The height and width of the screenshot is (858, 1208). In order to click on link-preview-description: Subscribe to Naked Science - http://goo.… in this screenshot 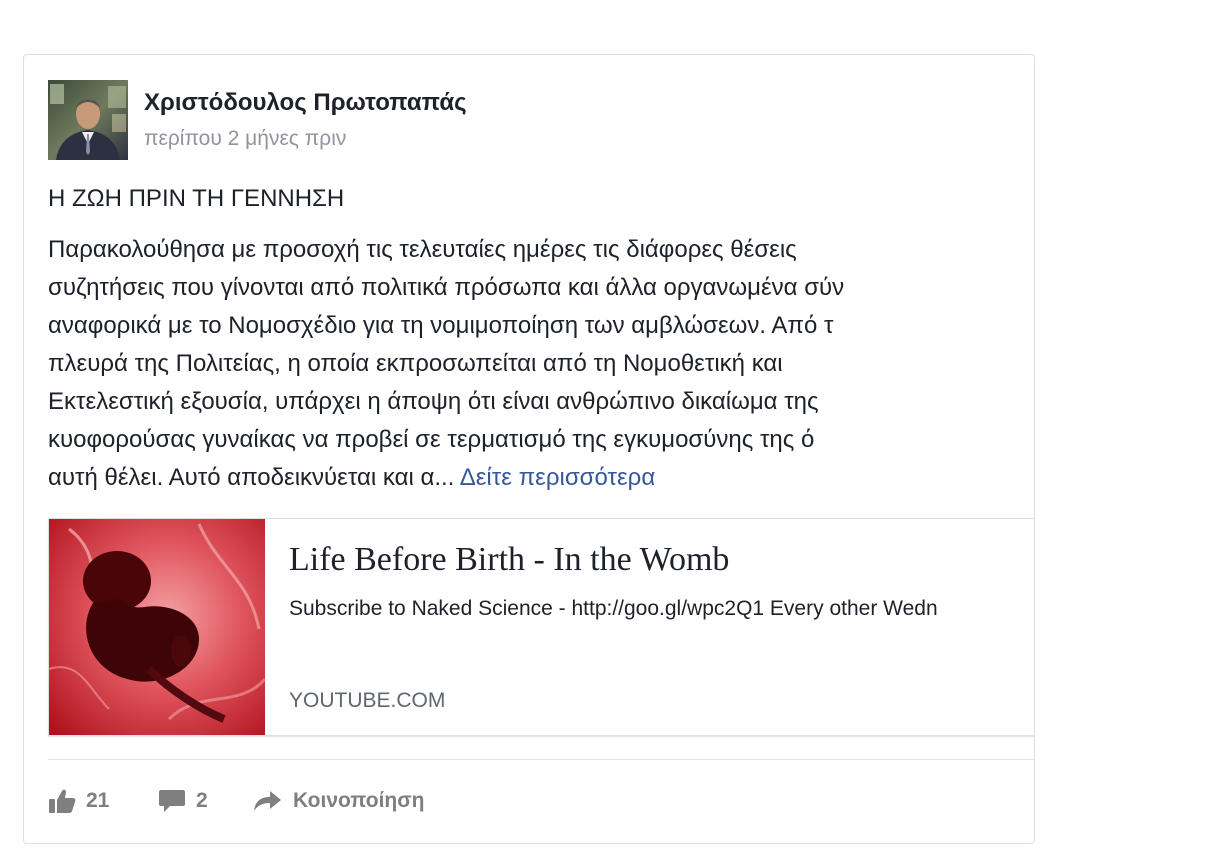, I will do `click(613, 608)`.